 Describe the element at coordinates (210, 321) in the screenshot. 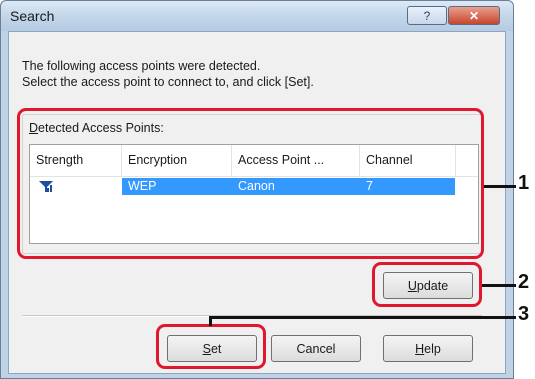

I see `callout-line-3-drop` at that location.